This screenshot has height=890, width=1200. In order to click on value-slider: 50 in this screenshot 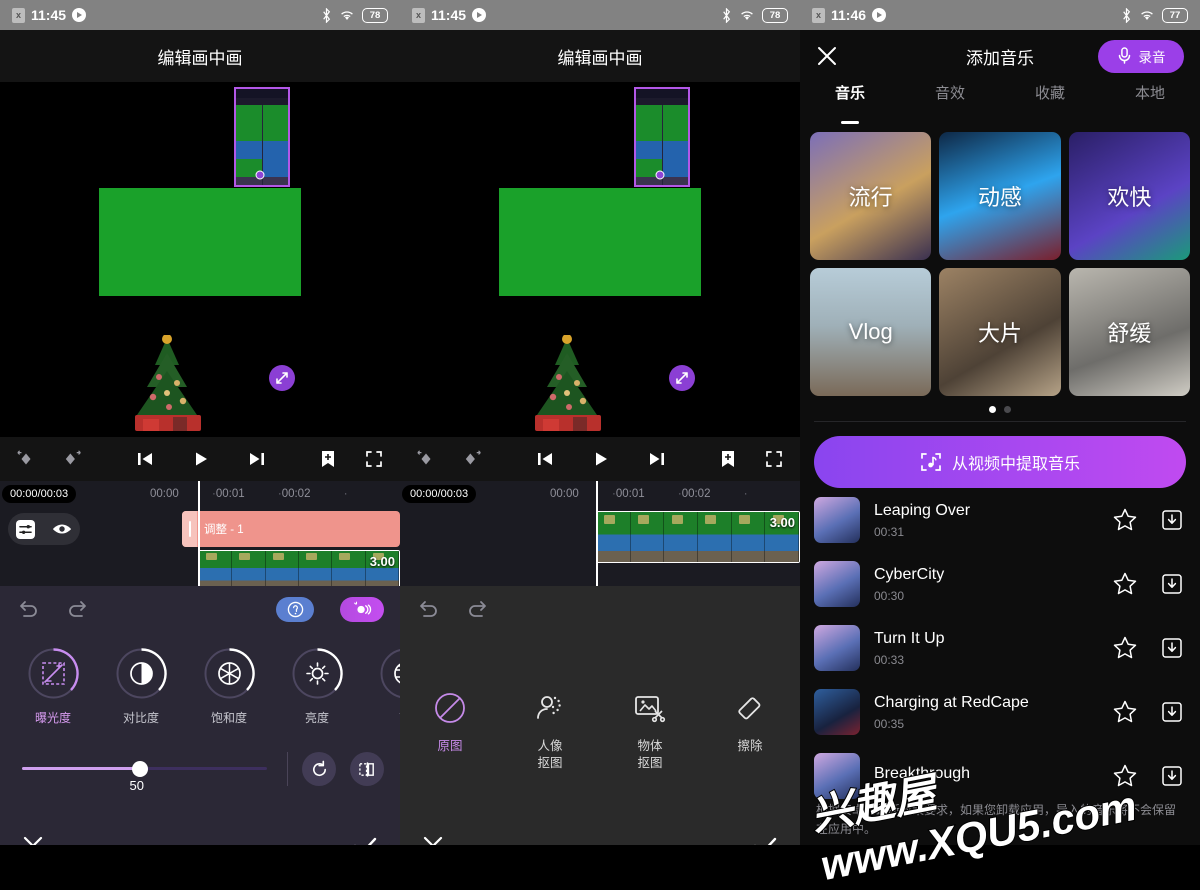, I will do `click(144, 773)`.